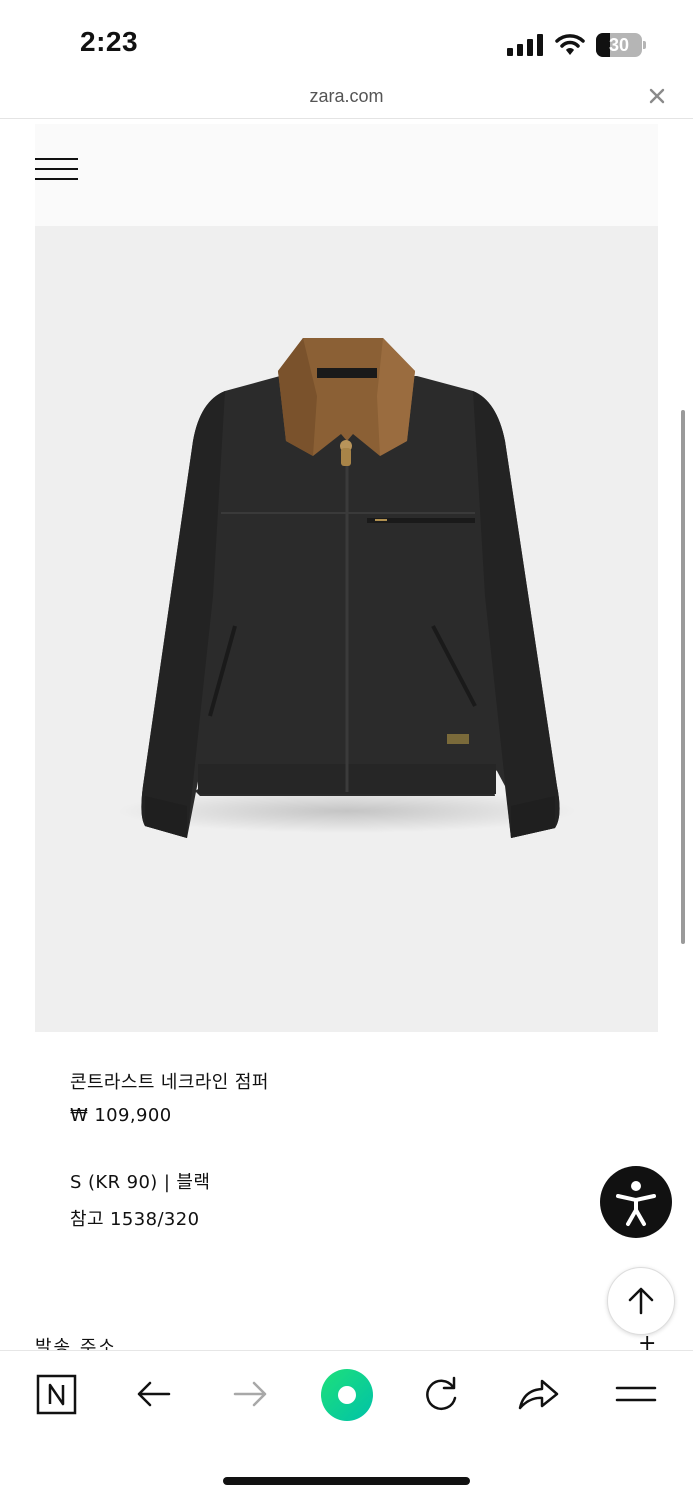 The width and height of the screenshot is (693, 1501). What do you see at coordinates (570, 45) in the screenshot?
I see `wifi-icon` at bounding box center [570, 45].